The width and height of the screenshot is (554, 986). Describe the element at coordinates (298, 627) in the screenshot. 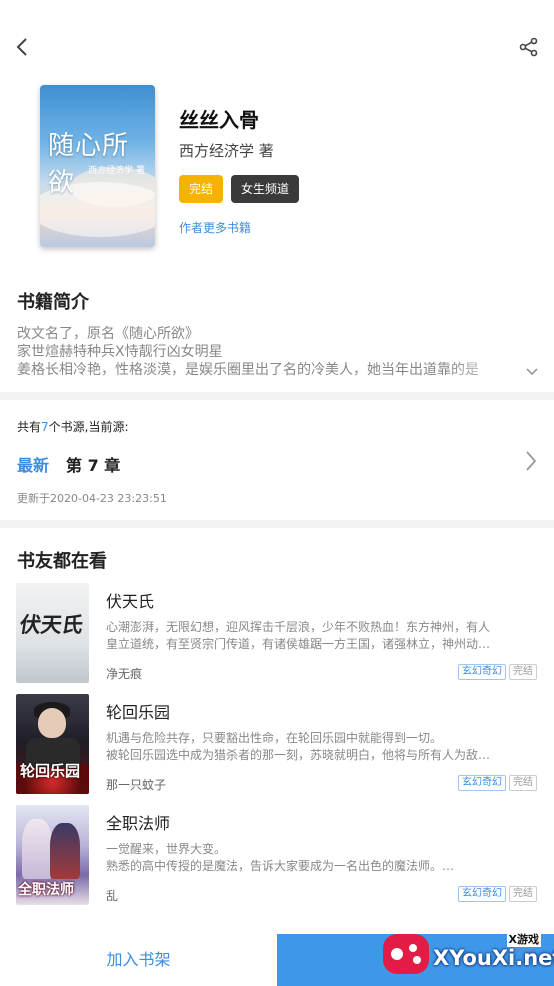

I see `desc-line: 心潮澎湃，无限幻想，迎风挥击千层浪，少年不败热血！东方神州，有人` at that location.